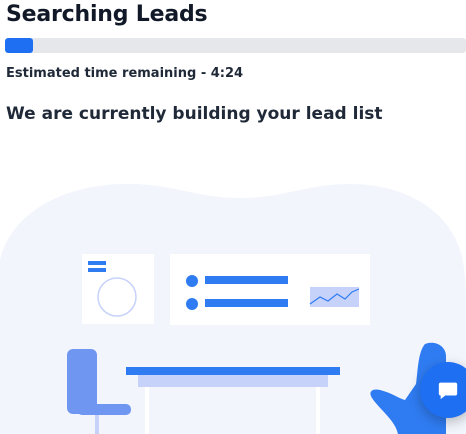  What do you see at coordinates (235, 45) in the screenshot?
I see `progress-bar` at bounding box center [235, 45].